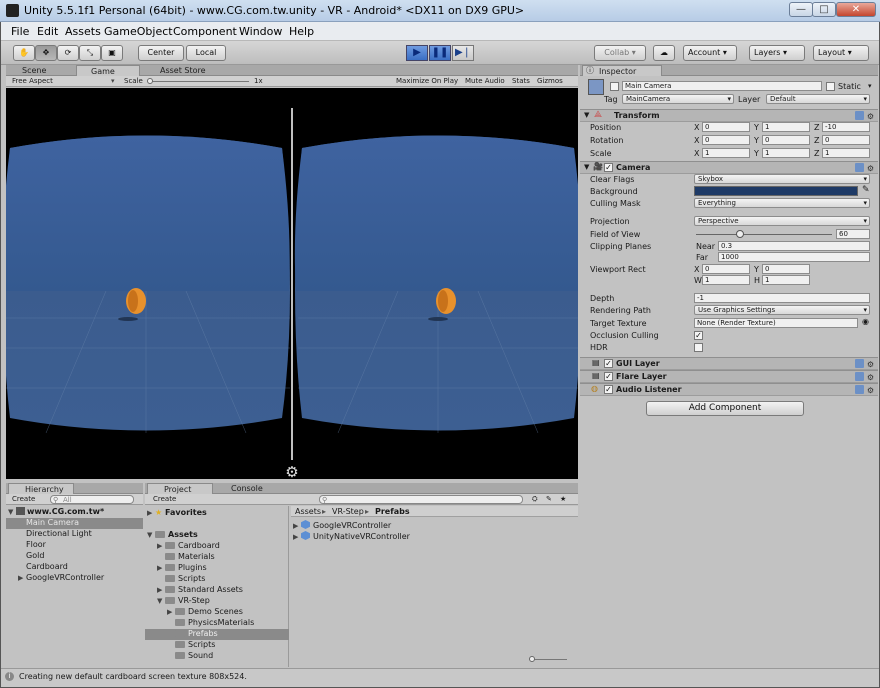 Image resolution: width=880 pixels, height=688 pixels. I want to click on close-button: ✕, so click(856, 9).